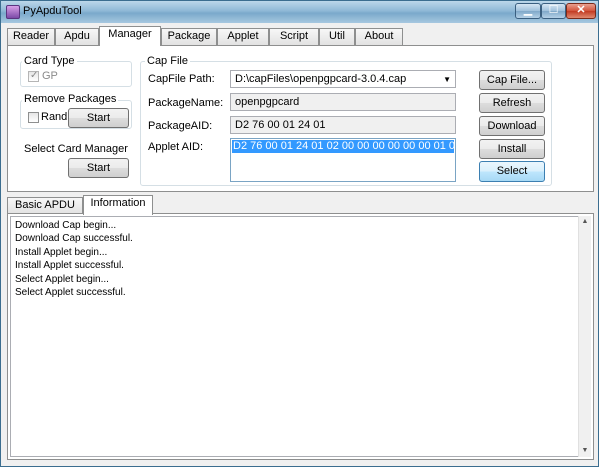 The width and height of the screenshot is (600, 467). Describe the element at coordinates (585, 451) in the screenshot. I see `scroll-down-icon: ▼` at that location.